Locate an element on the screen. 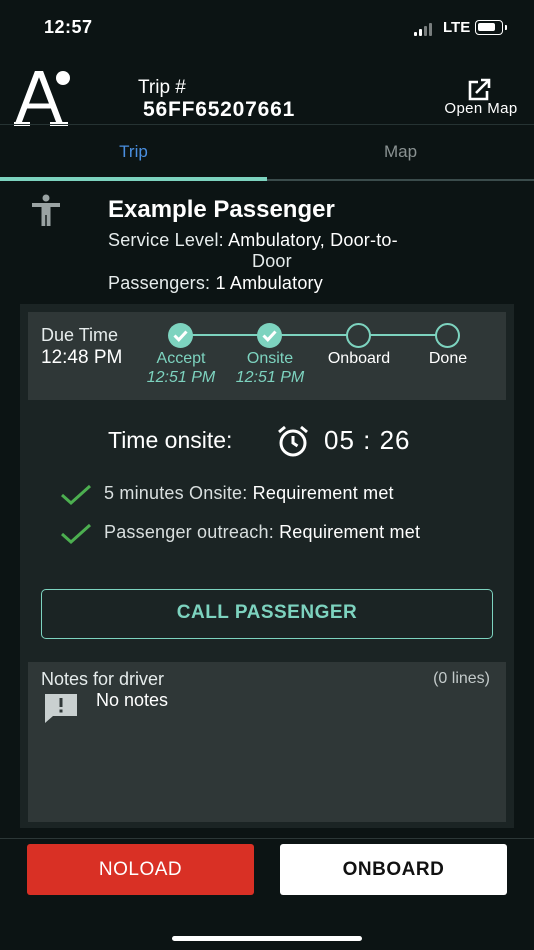  step-done-circle-icon is located at coordinates (447, 335).